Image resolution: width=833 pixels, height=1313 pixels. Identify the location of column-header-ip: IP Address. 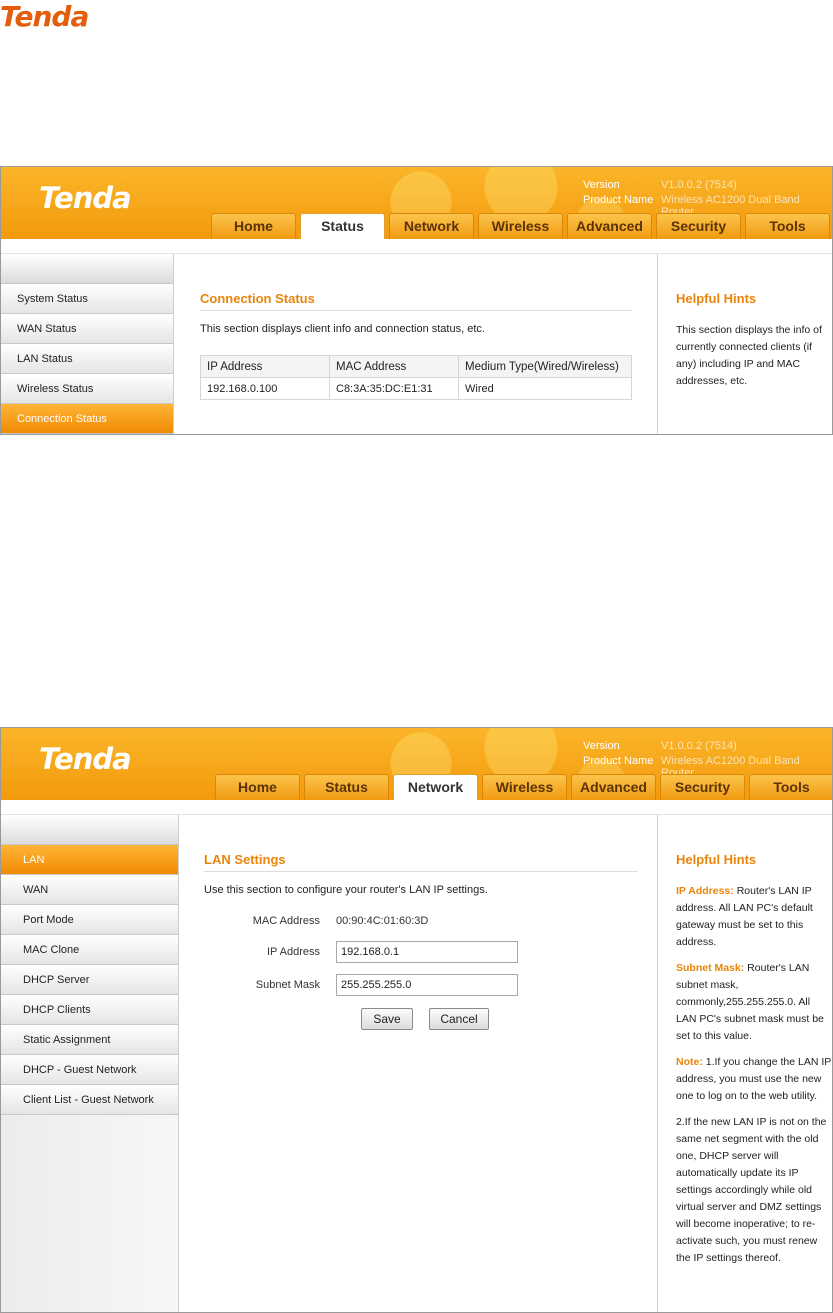
(265, 366).